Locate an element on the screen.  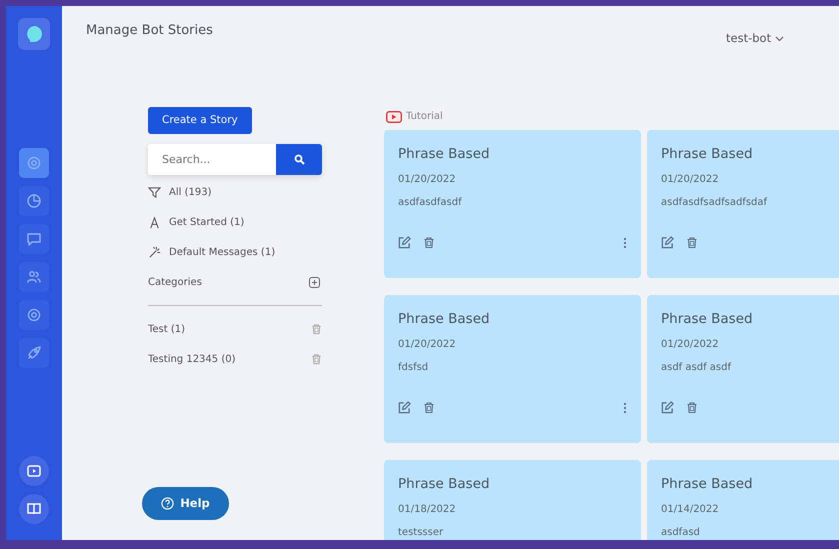
search-button is located at coordinates (299, 160).